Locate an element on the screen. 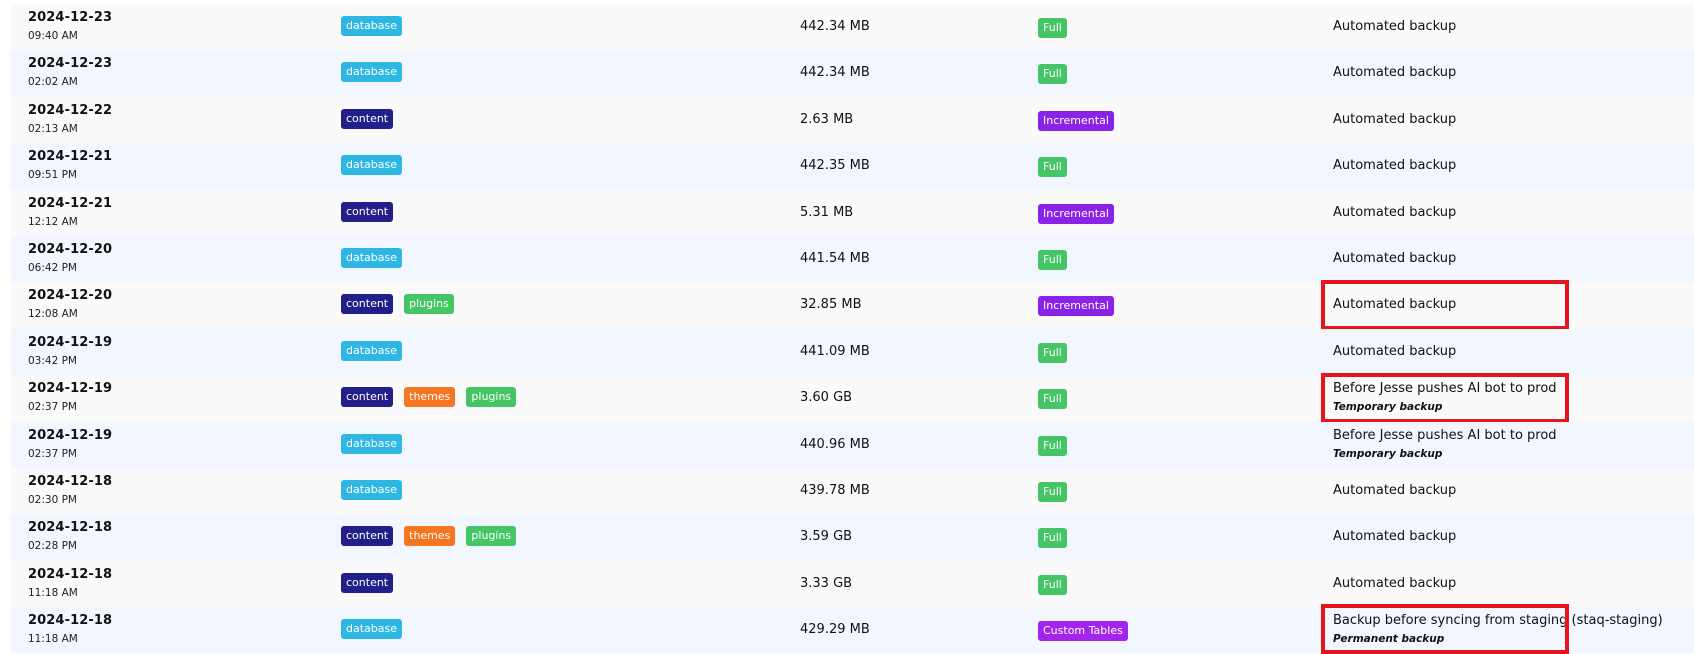 The width and height of the screenshot is (1694, 654). backup-size: 442.34 MB is located at coordinates (835, 73).